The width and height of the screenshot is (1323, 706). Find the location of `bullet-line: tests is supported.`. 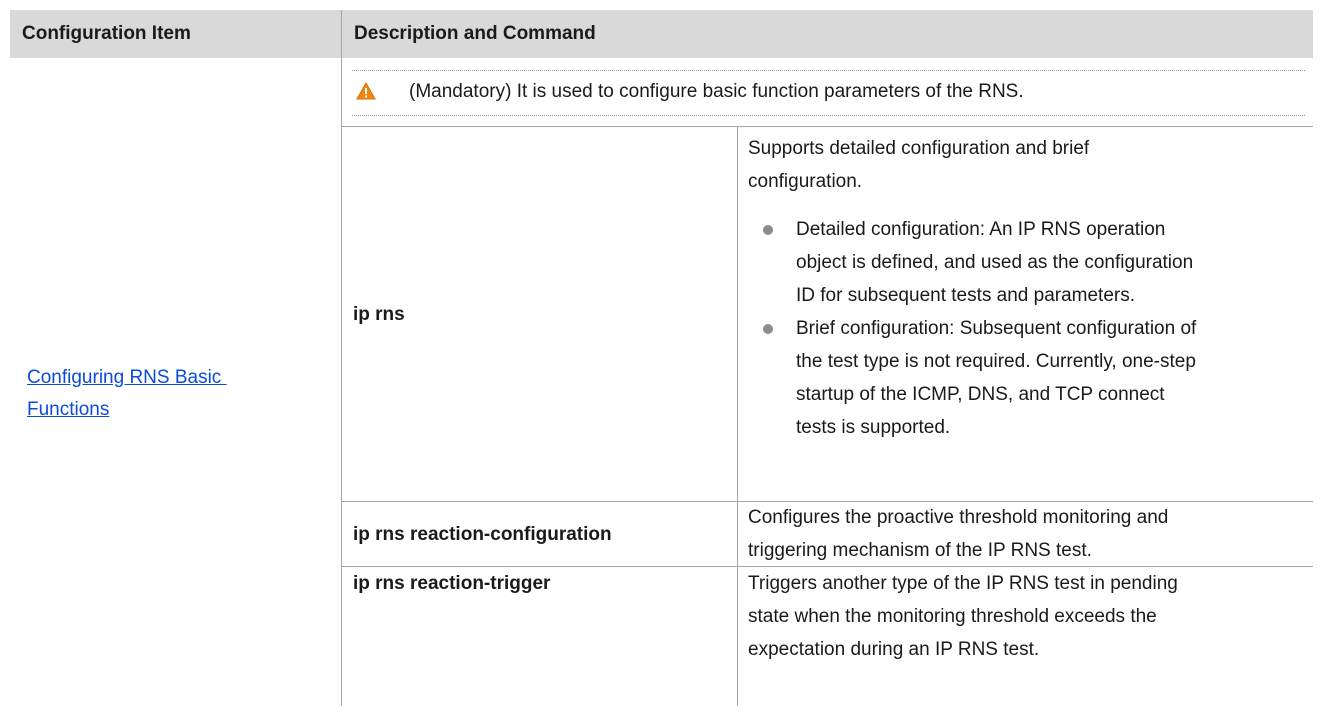

bullet-line: tests is supported. is located at coordinates (873, 427).